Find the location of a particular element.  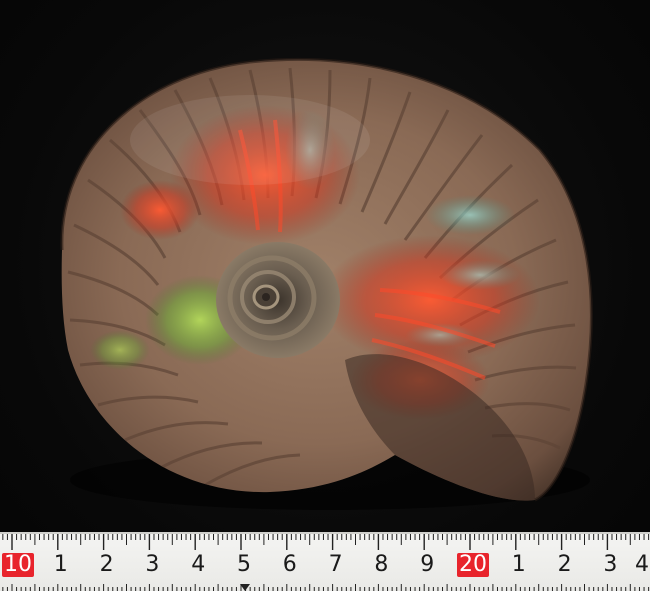

ruler-label: 20 is located at coordinates (473, 564).